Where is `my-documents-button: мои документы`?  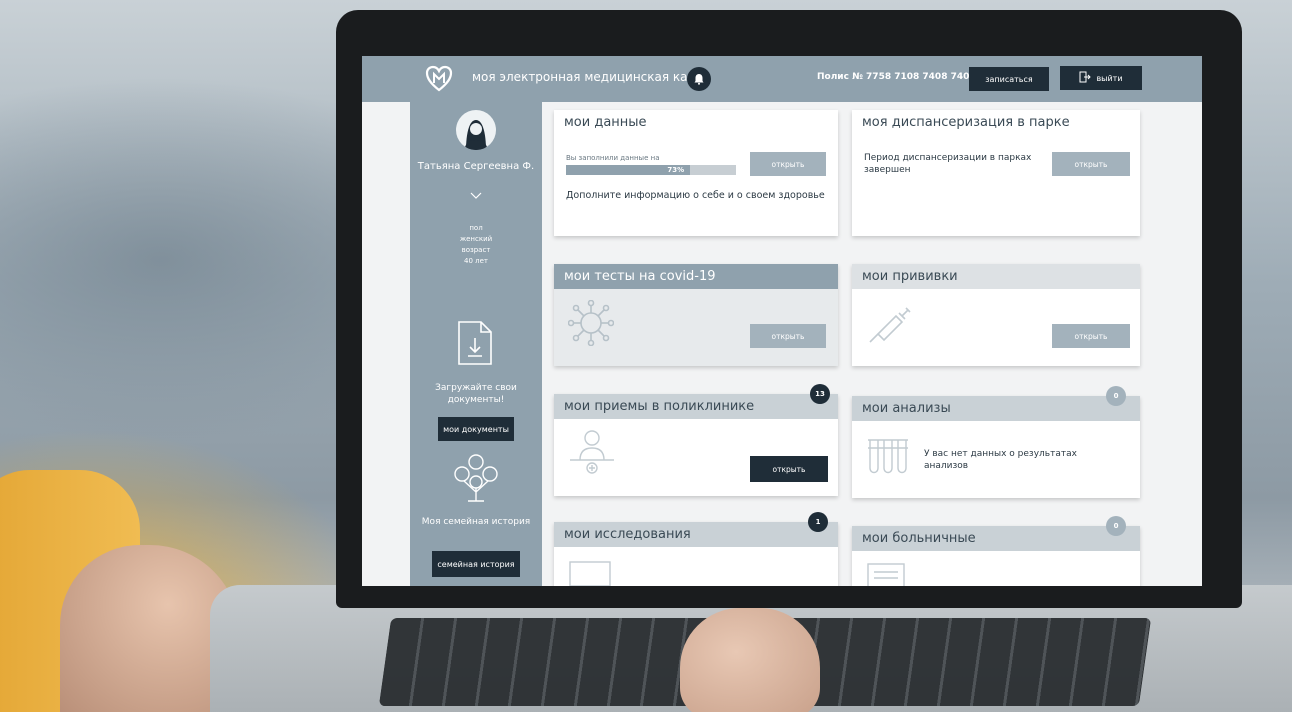 my-documents-button: мои документы is located at coordinates (476, 429).